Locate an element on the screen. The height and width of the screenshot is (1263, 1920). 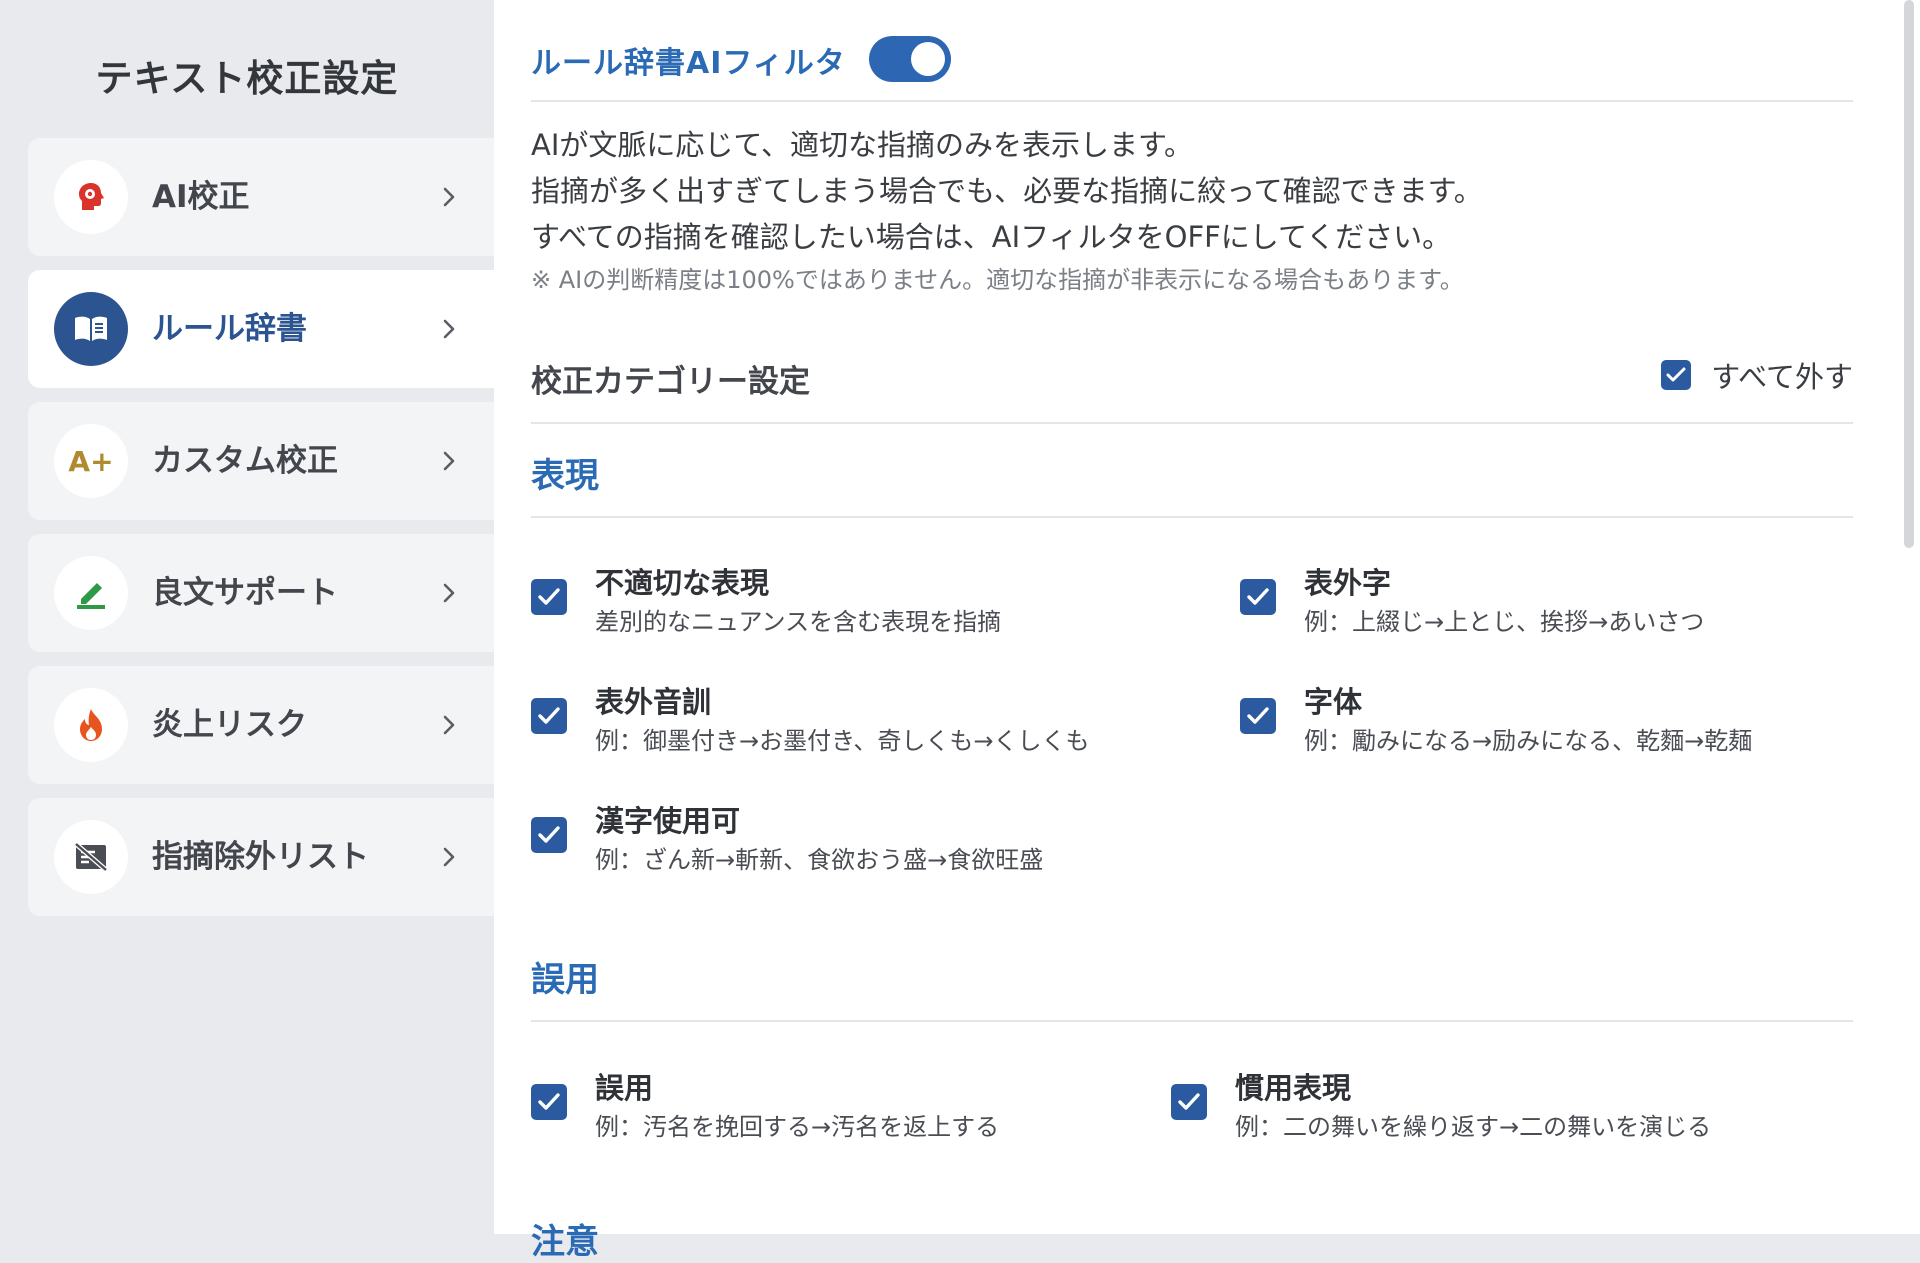
uncheck-all-control: すべて外す is located at coordinates (1757, 375).